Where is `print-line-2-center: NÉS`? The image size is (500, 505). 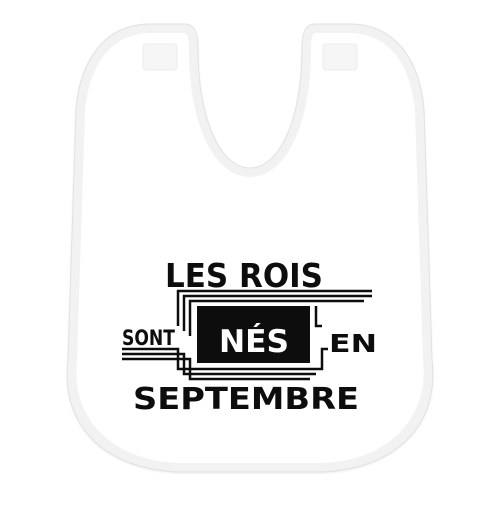
print-line-2-center: NÉS is located at coordinates (254, 342).